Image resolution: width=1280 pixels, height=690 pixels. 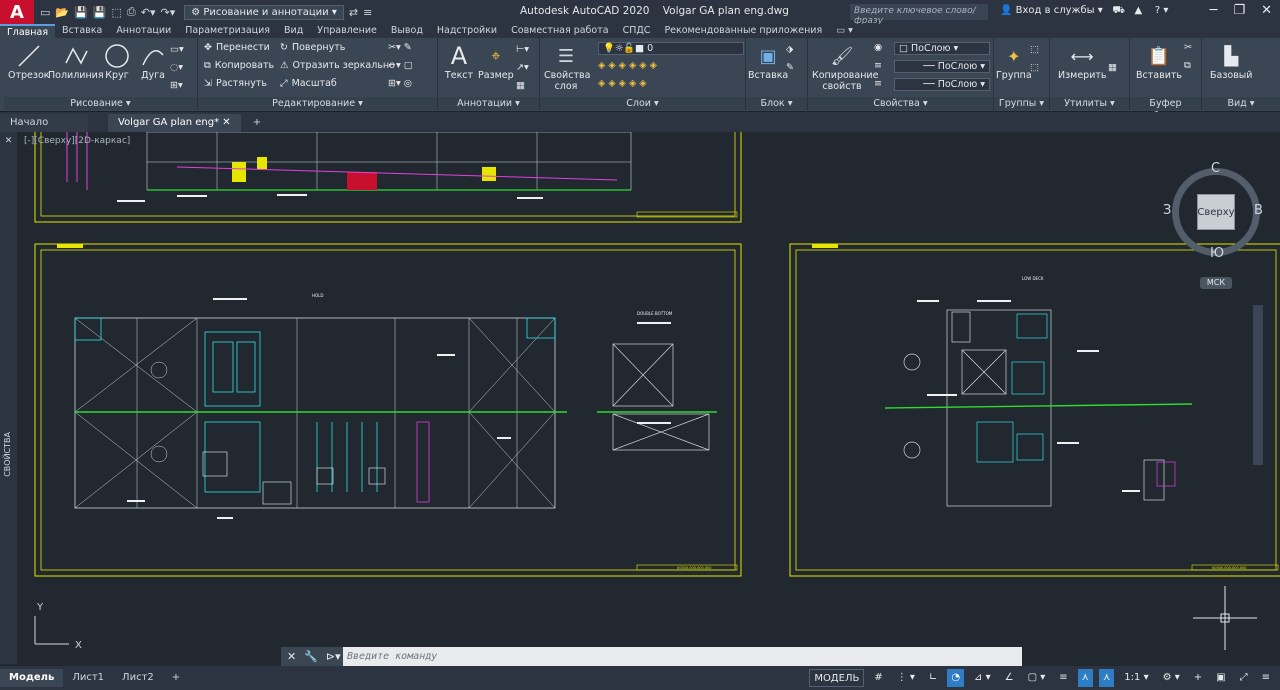 I want to click on snap-icon: ⋮ ▾, so click(x=906, y=678).